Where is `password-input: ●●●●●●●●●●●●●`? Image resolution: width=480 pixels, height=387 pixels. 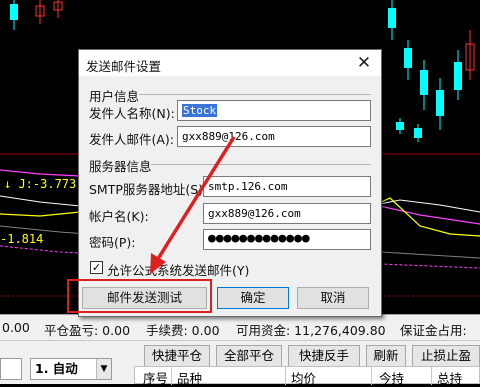
password-input: ●●●●●●●●●●●●● is located at coordinates (287, 239).